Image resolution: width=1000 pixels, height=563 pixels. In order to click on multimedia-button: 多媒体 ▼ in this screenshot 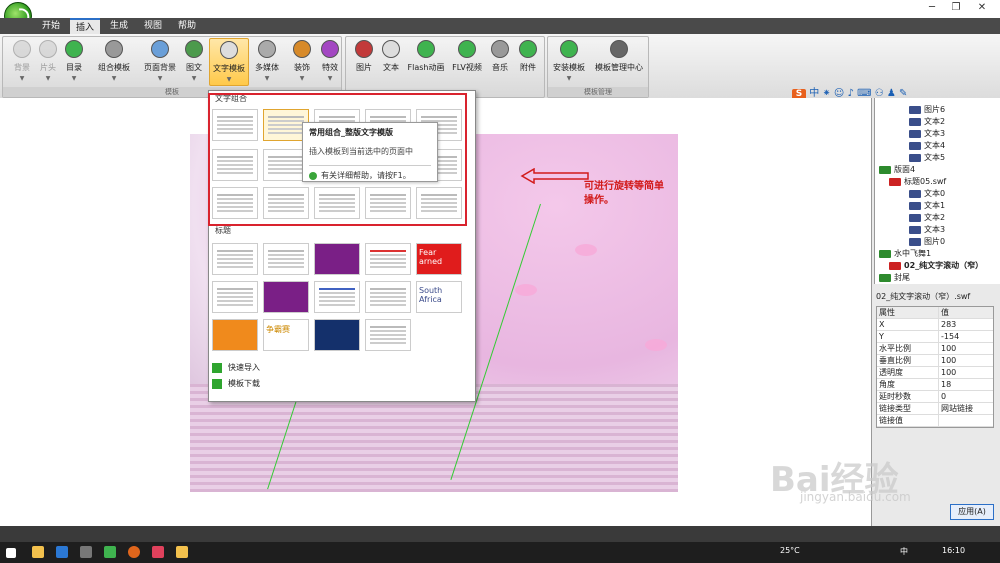, I will do `click(267, 62)`.